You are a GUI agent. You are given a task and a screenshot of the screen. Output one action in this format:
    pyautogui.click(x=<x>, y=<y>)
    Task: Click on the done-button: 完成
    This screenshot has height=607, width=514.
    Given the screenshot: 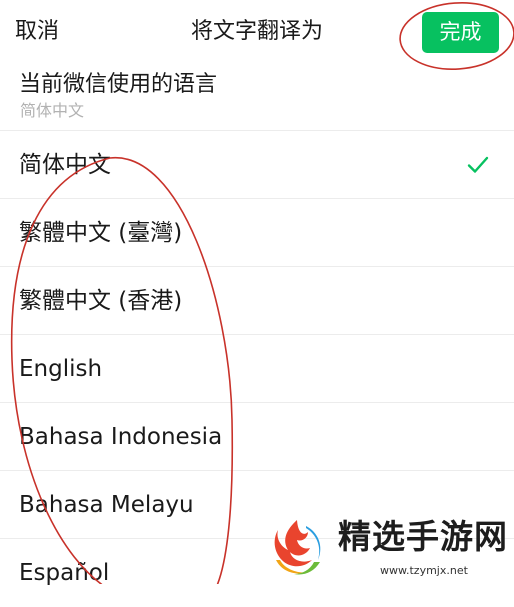 What is the action you would take?
    pyautogui.click(x=460, y=32)
    